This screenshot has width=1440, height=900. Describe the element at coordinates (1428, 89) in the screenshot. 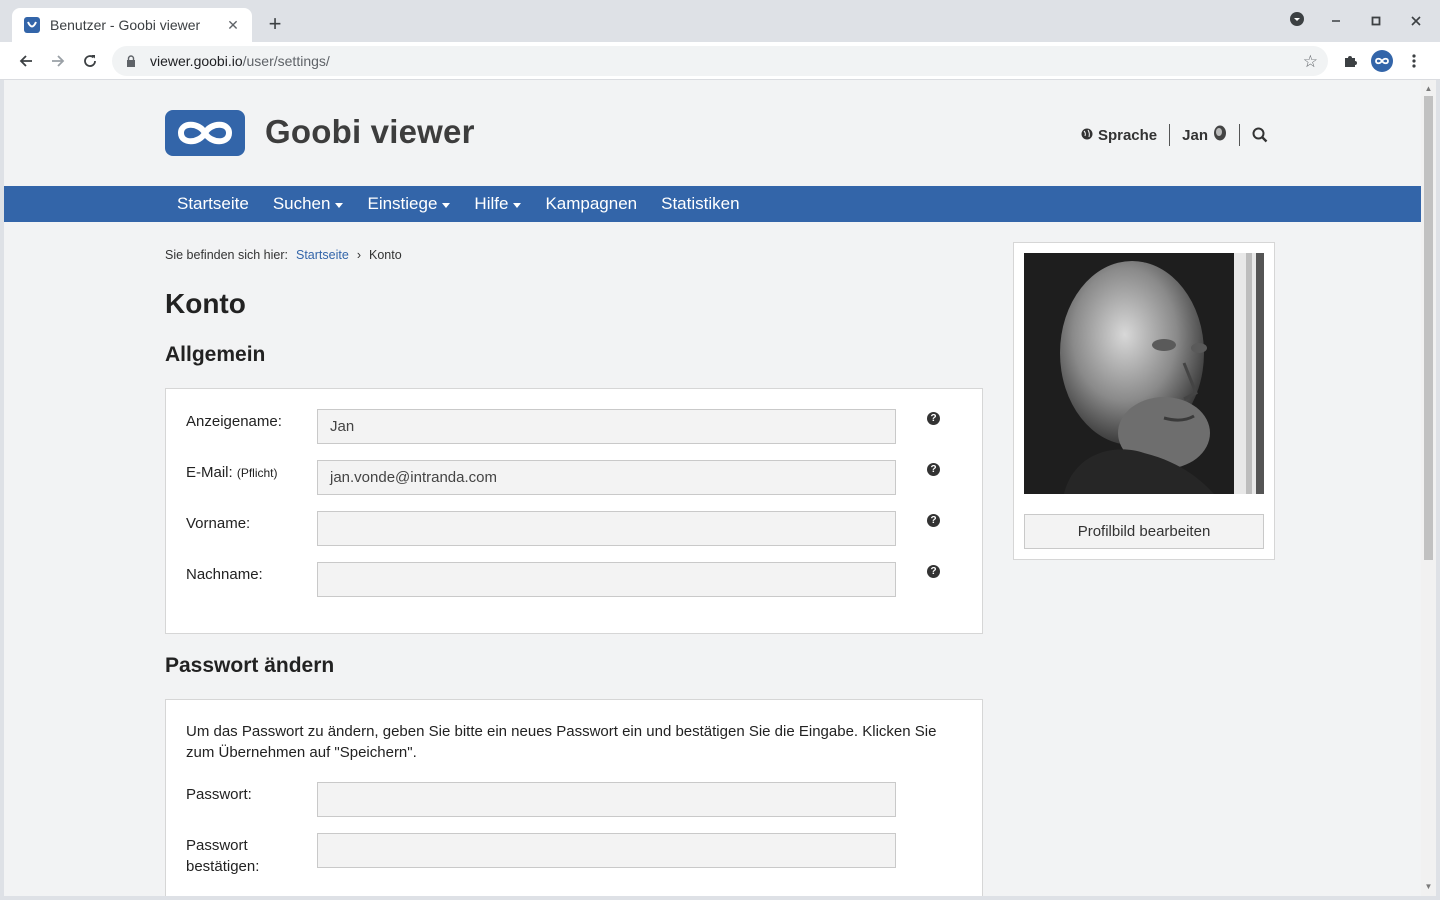

I see `scroll-up-icon: ▲` at that location.